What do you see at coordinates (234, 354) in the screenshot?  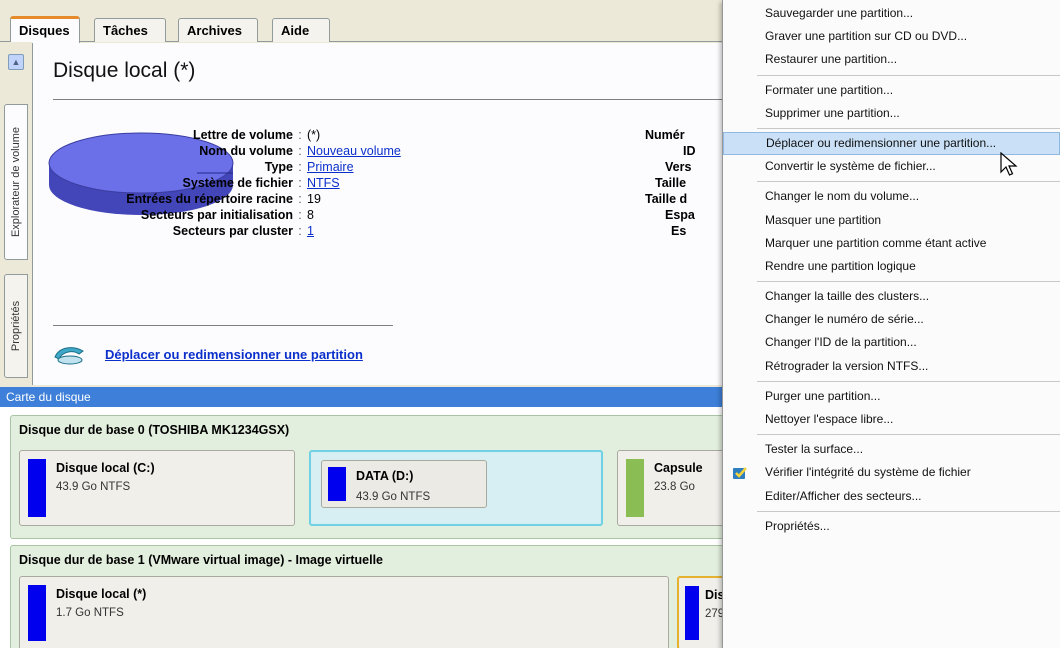 I see `resize-action-link: Déplacer ou redimensionner une partition` at bounding box center [234, 354].